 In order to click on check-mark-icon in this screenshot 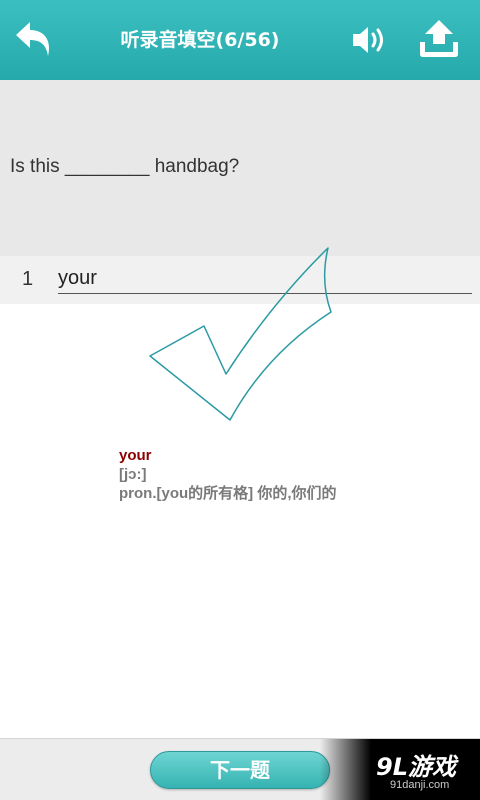, I will do `click(240, 334)`.